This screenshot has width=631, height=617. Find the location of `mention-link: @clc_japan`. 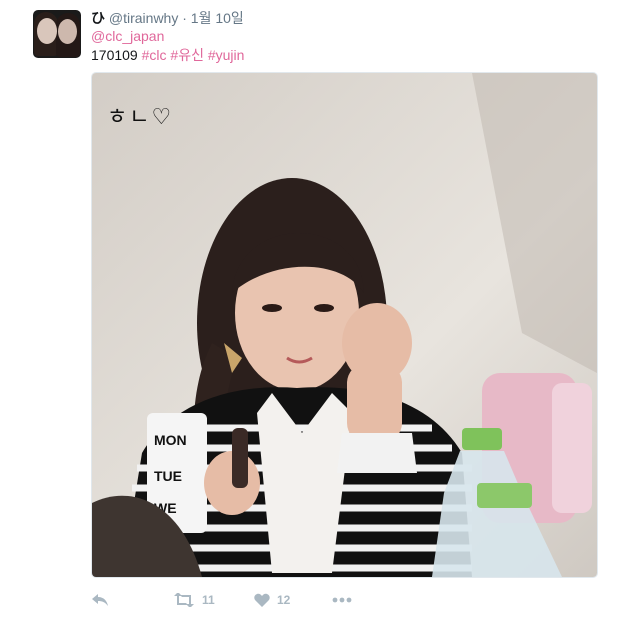

mention-link: @clc_japan is located at coordinates (127, 36).